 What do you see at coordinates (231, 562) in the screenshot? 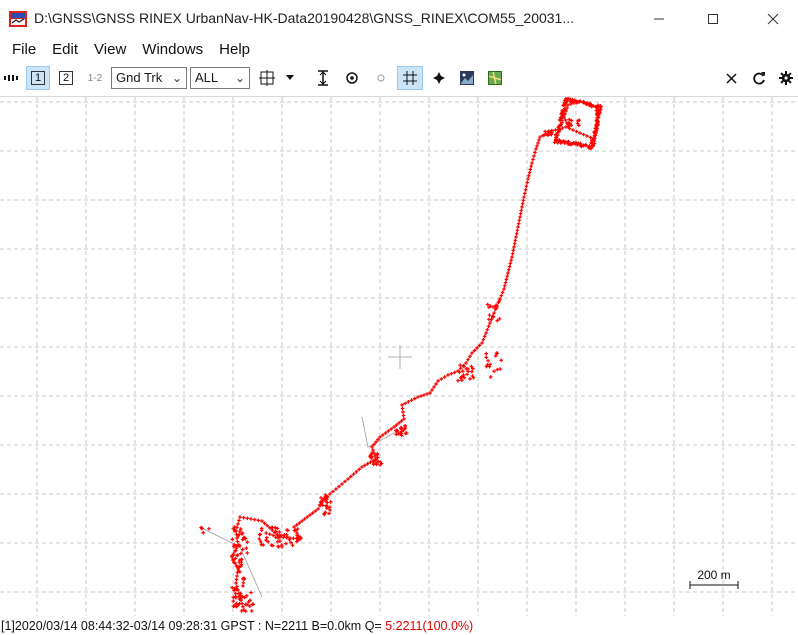
I see `track-path-segment` at bounding box center [231, 562].